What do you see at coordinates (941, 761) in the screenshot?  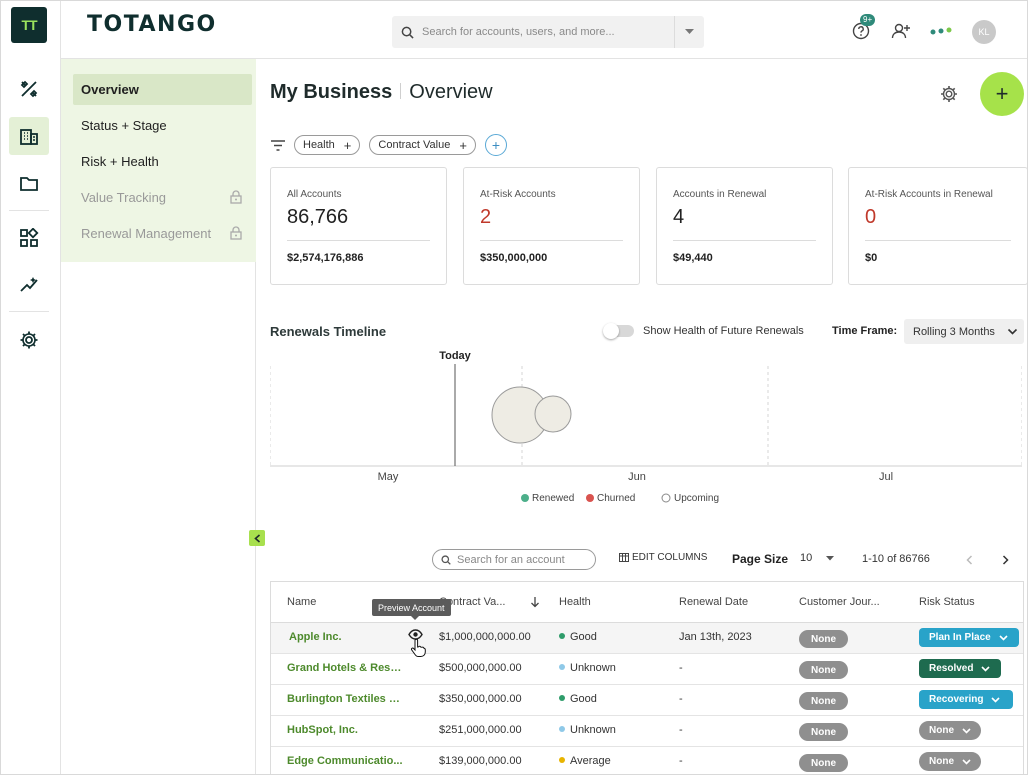 I see `risk-status-label: None` at bounding box center [941, 761].